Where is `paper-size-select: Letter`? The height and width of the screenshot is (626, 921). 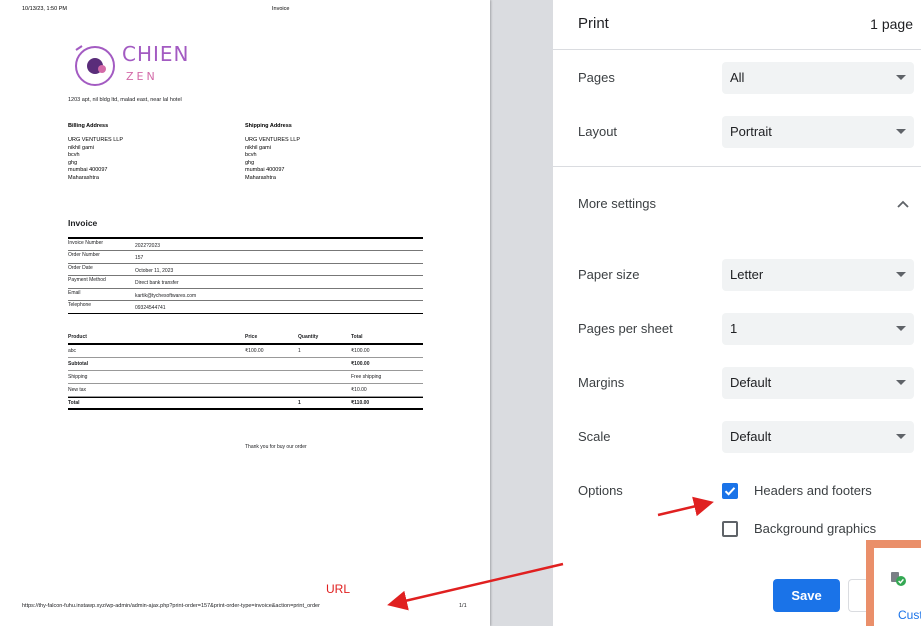
paper-size-select: Letter is located at coordinates (818, 275).